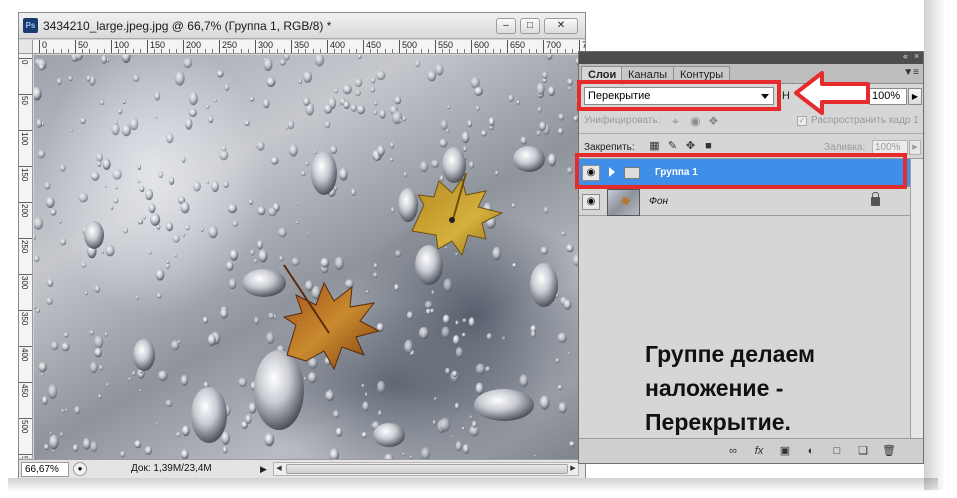 Image resolution: width=957 pixels, height=498 pixels. I want to click on minimize-button: –, so click(506, 26).